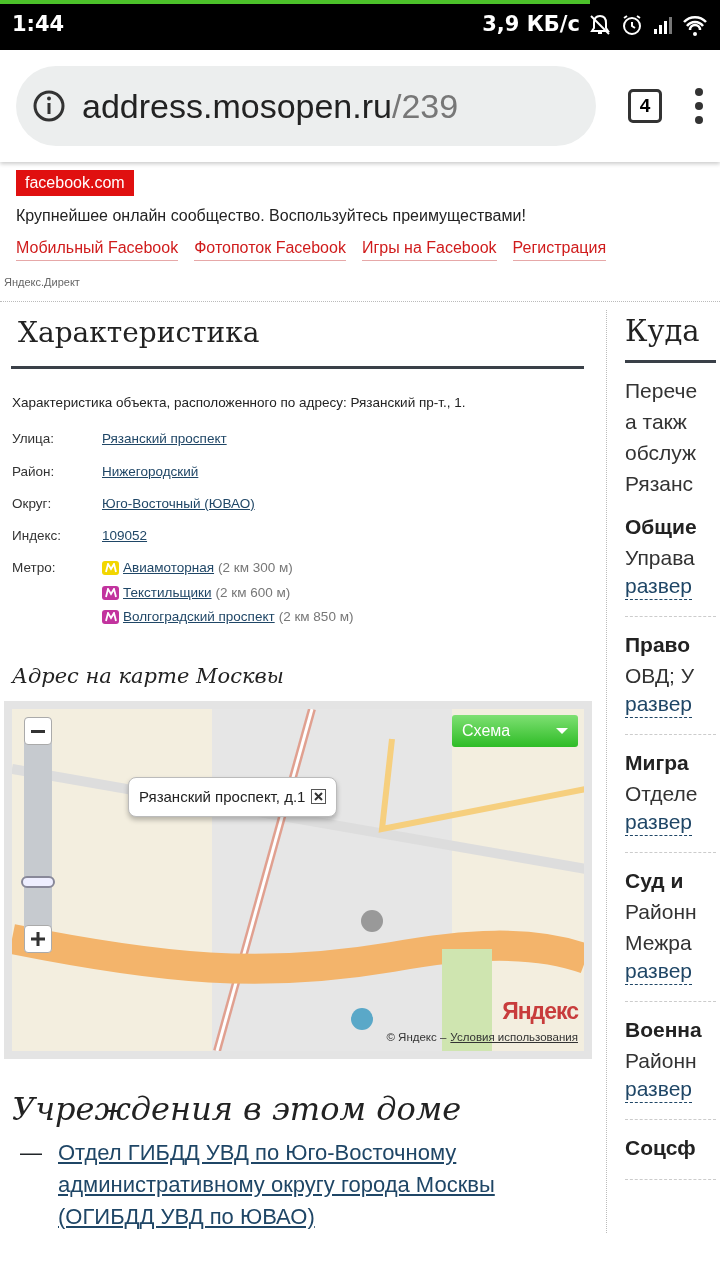 Image resolution: width=720 pixels, height=1280 pixels. Describe the element at coordinates (167, 592) in the screenshot. I see `station-link: Текстильщики` at that location.